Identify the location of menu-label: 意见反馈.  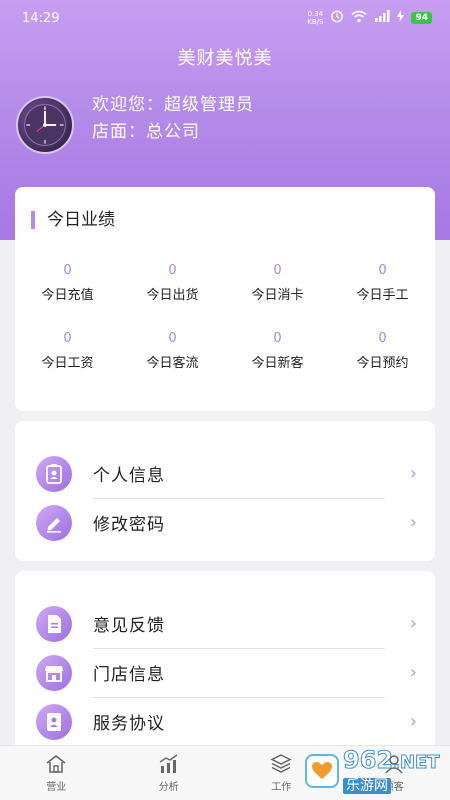
(129, 626).